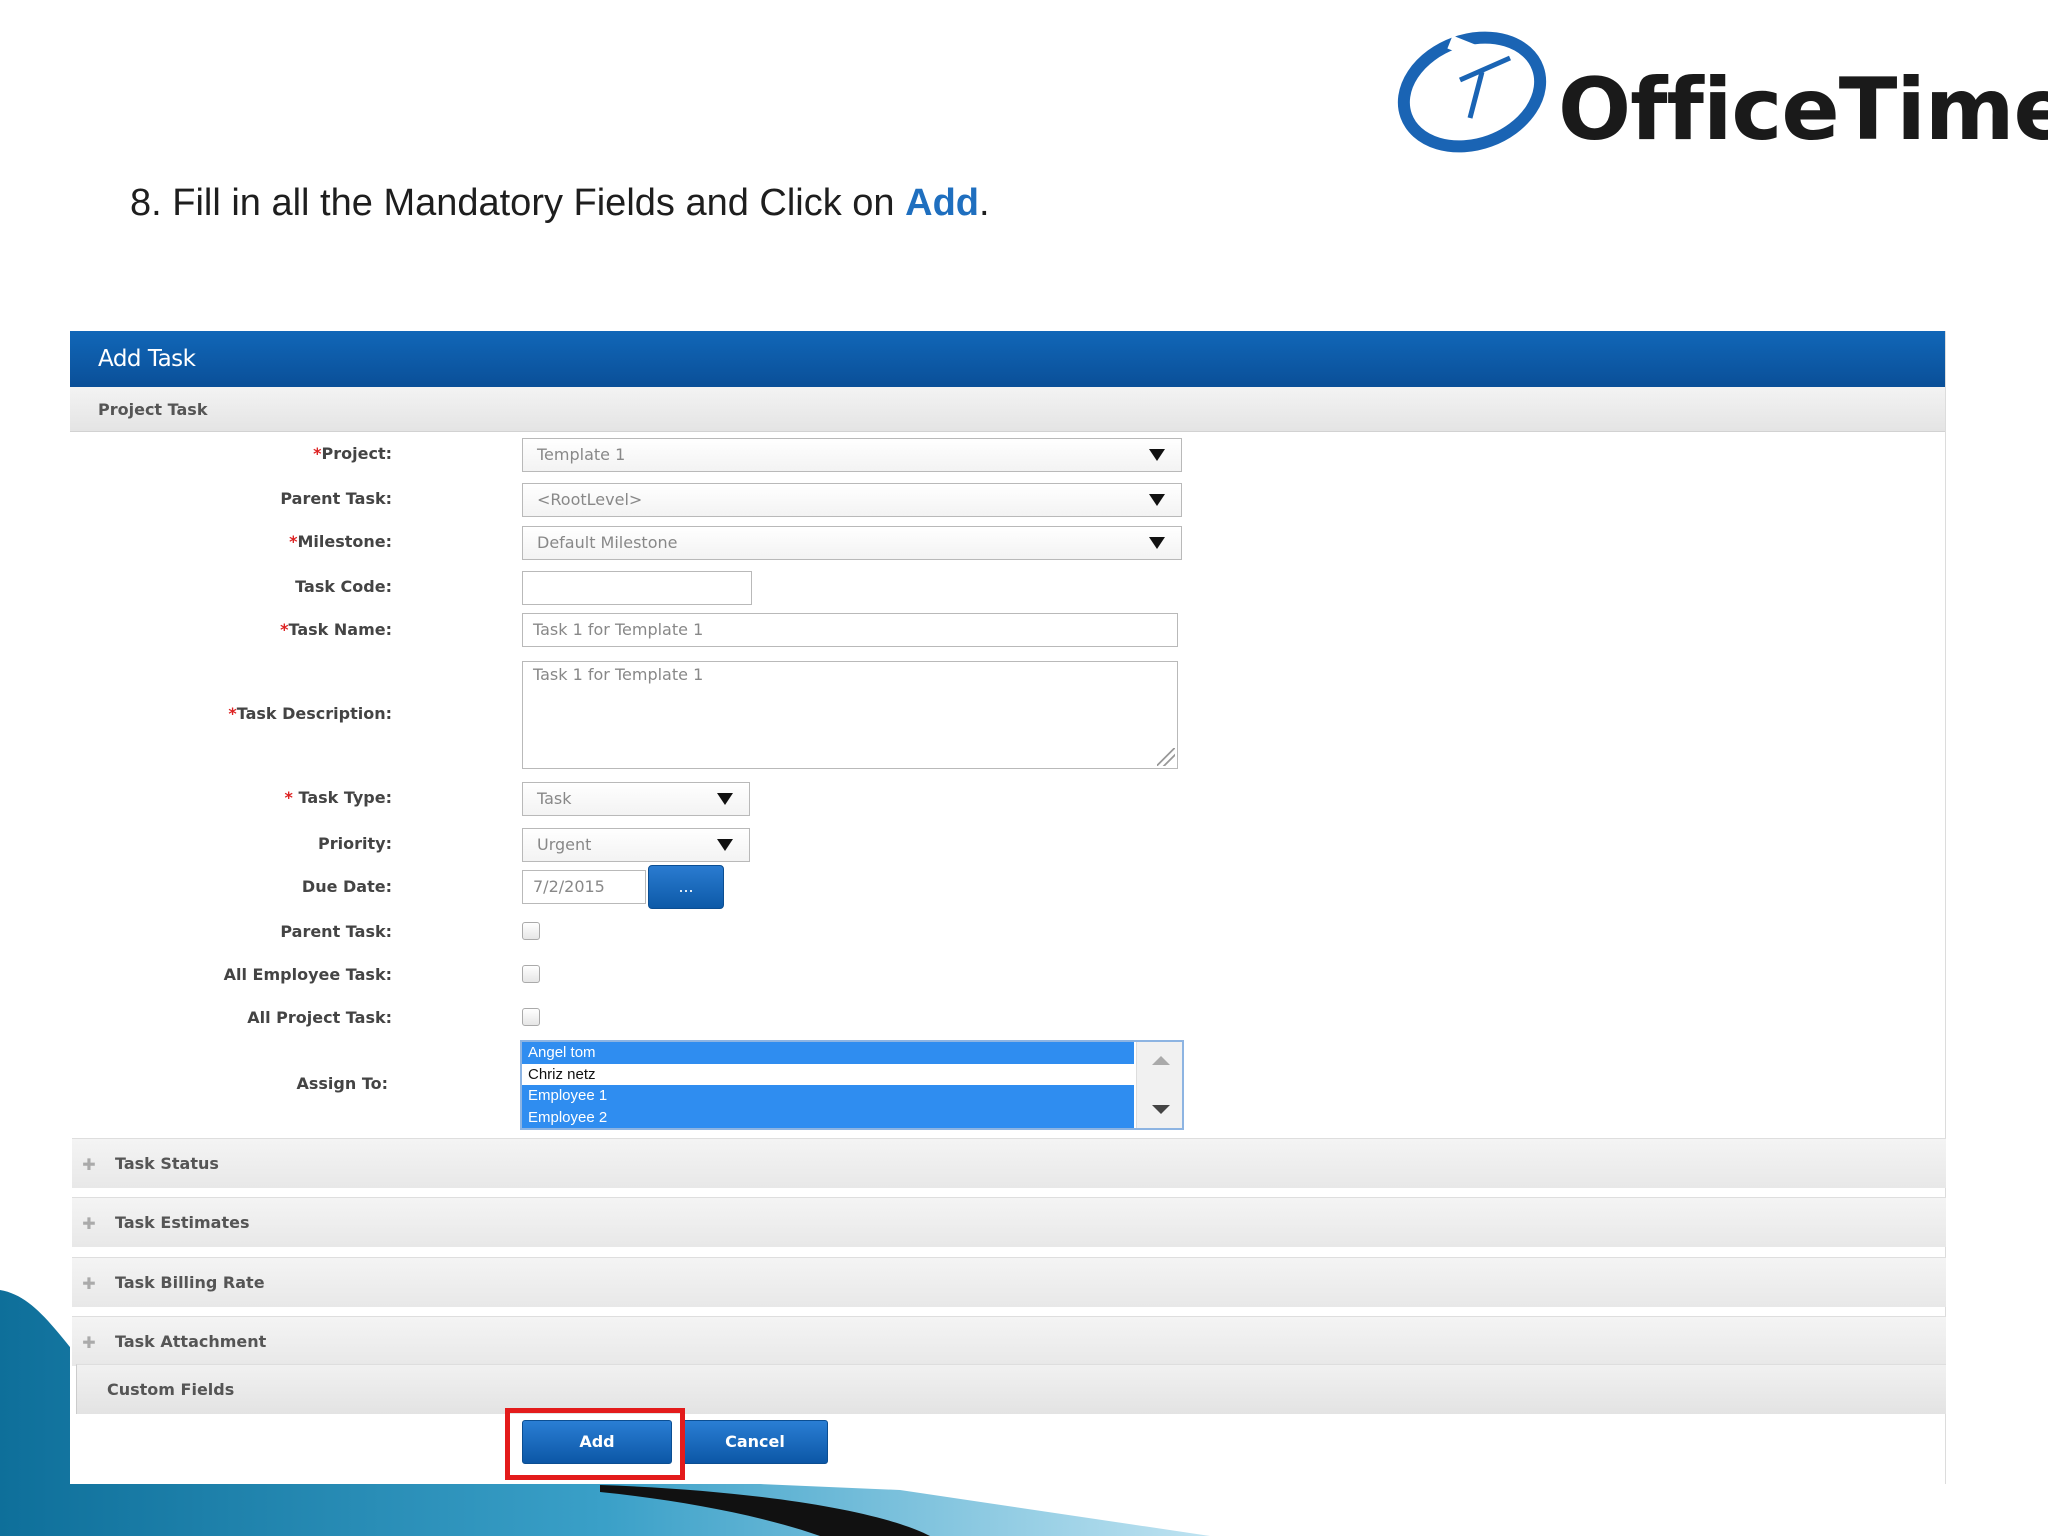  I want to click on all-employee-task-label: All Employee Task:, so click(308, 974).